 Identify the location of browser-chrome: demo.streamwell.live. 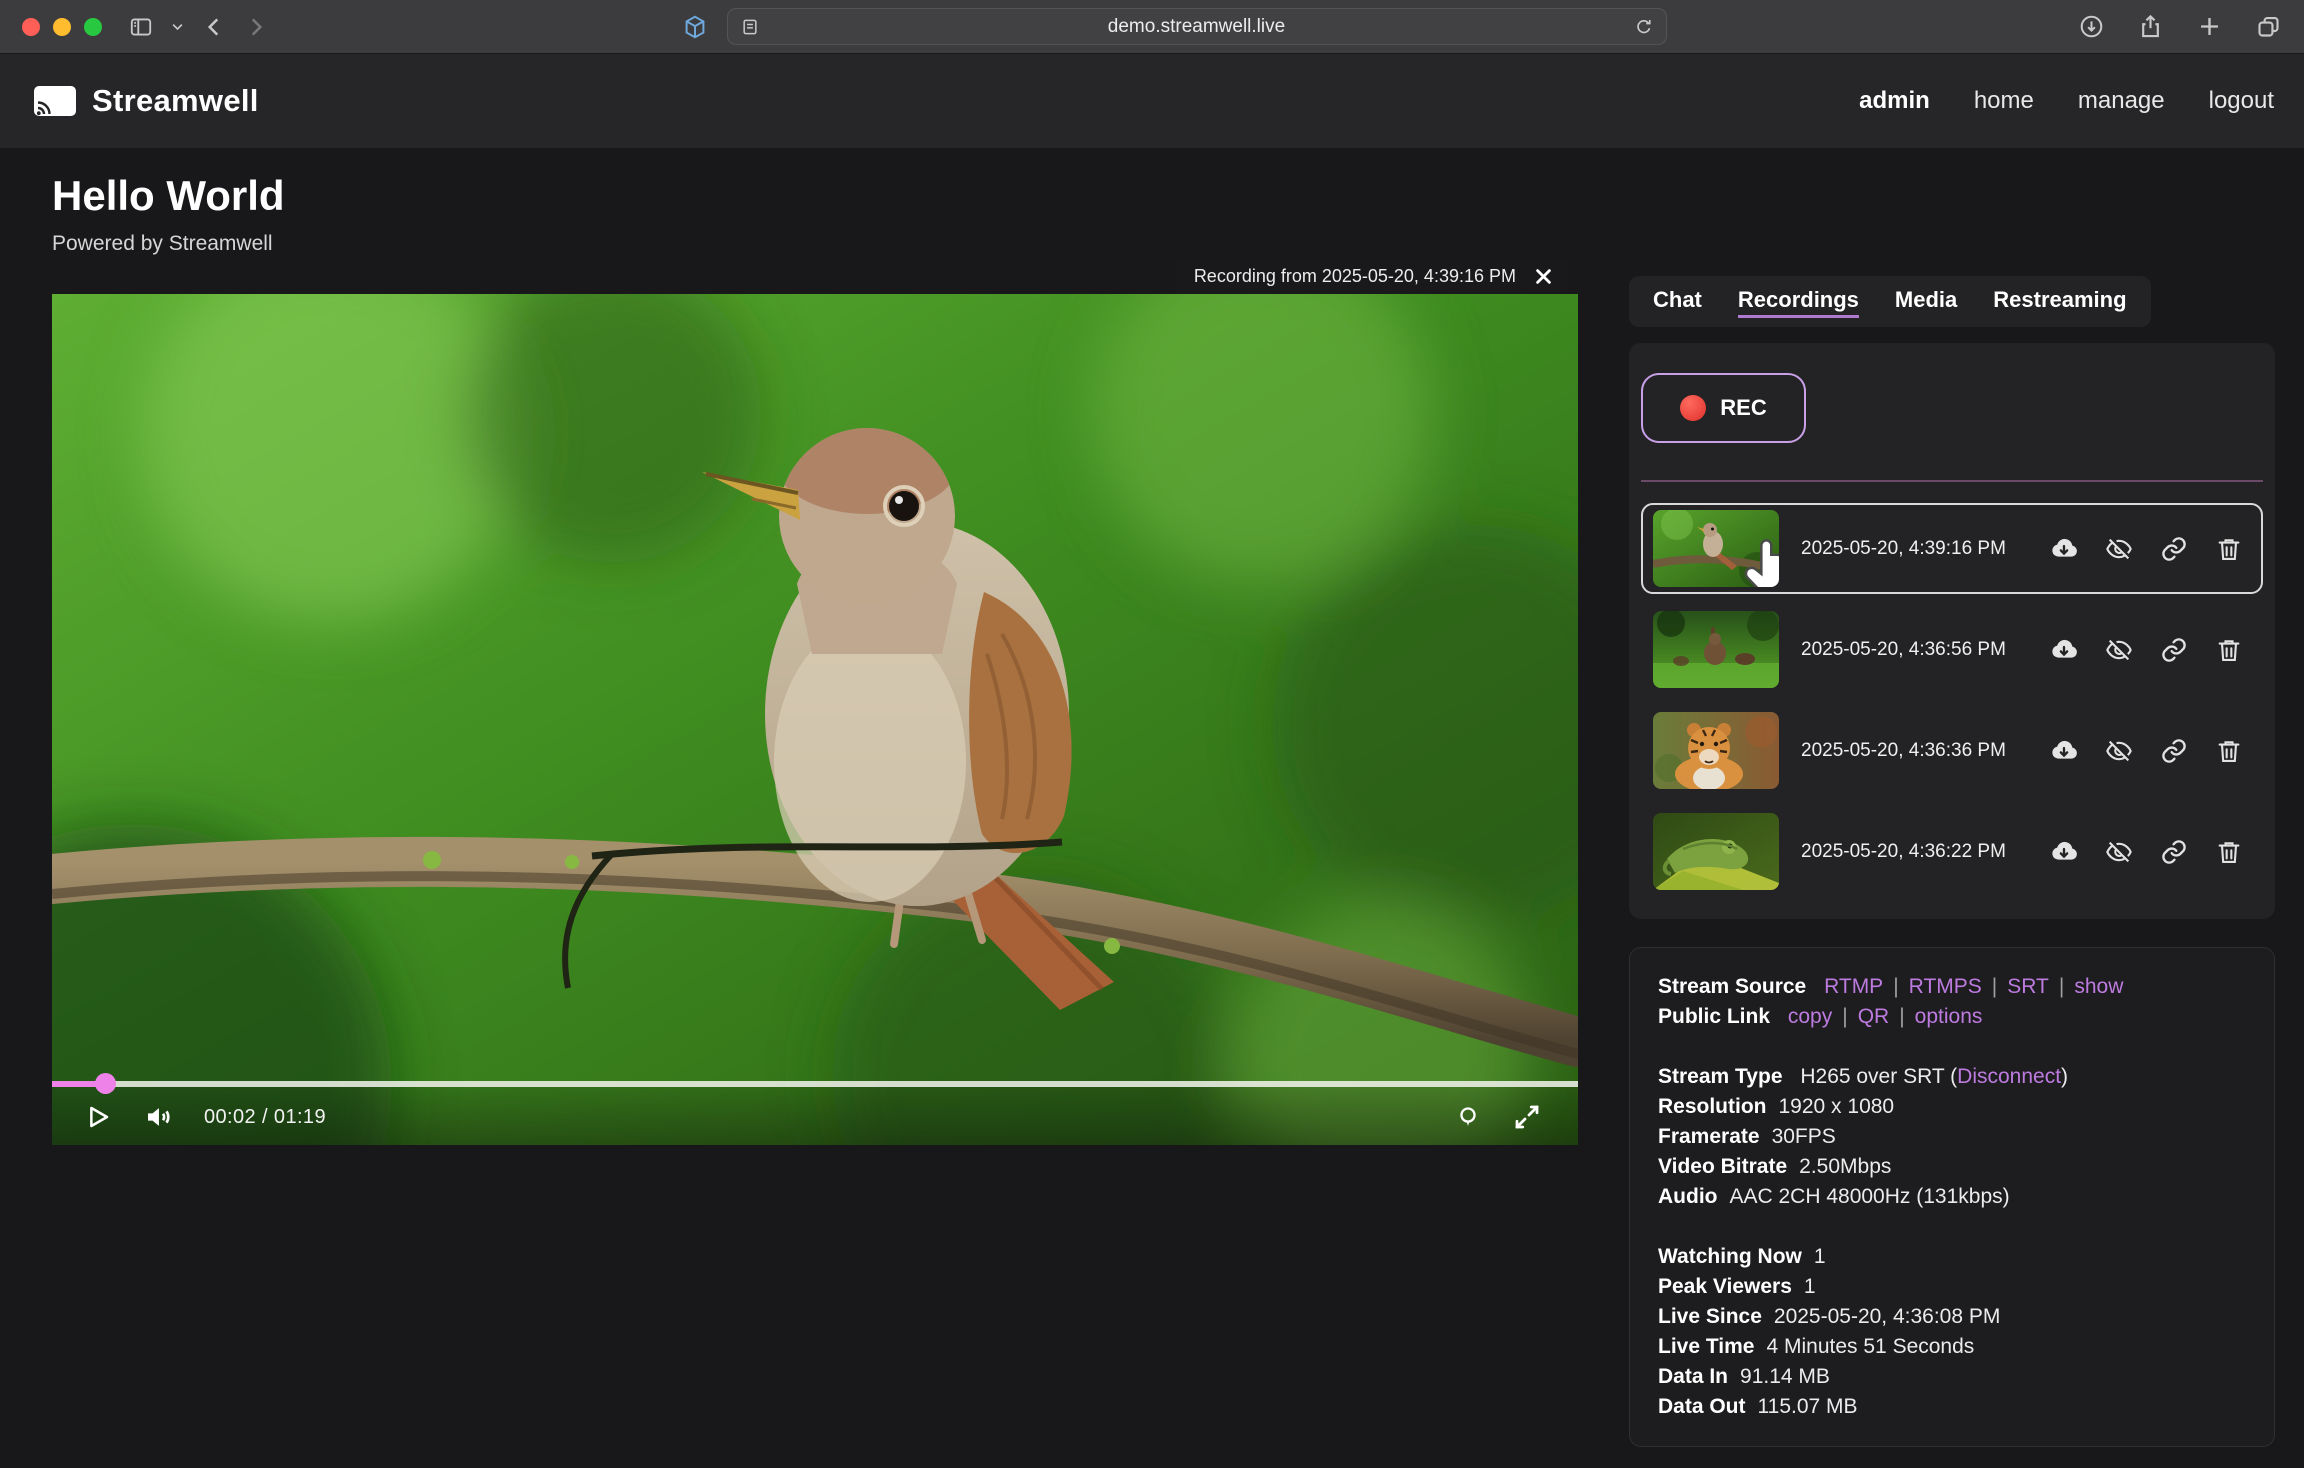
(1152, 27).